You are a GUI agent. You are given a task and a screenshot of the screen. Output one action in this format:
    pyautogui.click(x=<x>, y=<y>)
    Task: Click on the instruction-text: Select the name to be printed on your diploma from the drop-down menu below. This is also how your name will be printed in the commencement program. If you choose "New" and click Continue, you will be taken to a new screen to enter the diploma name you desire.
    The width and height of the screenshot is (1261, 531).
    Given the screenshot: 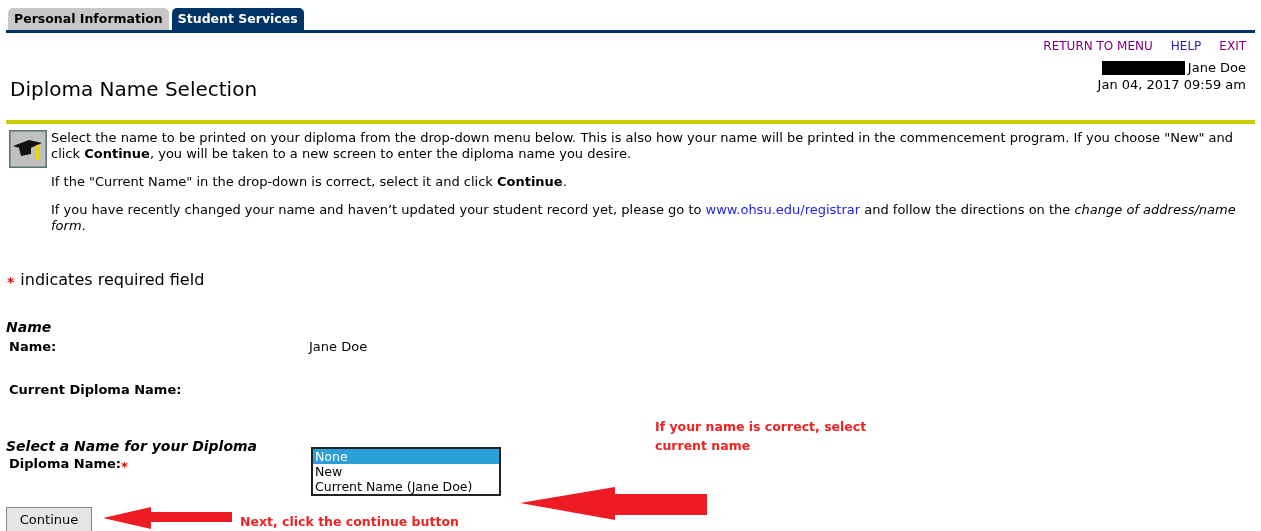 What is the action you would take?
    pyautogui.click(x=643, y=146)
    